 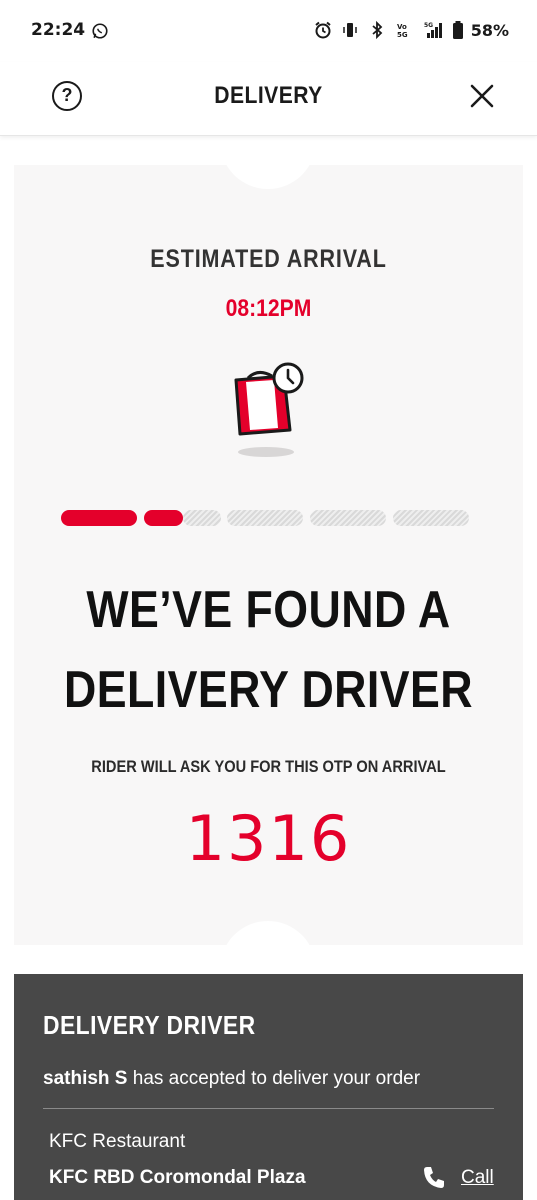 I want to click on driver-section-title: DELIVERY DRIVER, so click(x=149, y=1025).